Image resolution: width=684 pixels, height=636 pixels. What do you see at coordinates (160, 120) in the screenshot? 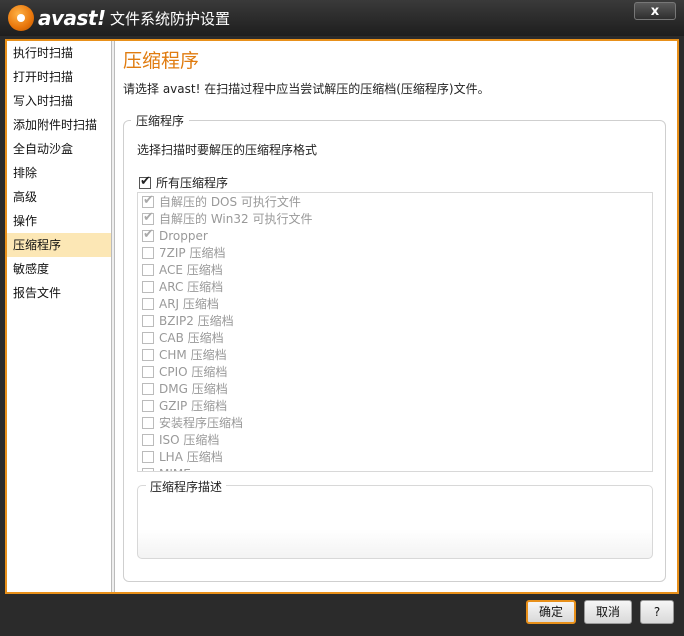
I see `group-title: 压缩程序` at bounding box center [160, 120].